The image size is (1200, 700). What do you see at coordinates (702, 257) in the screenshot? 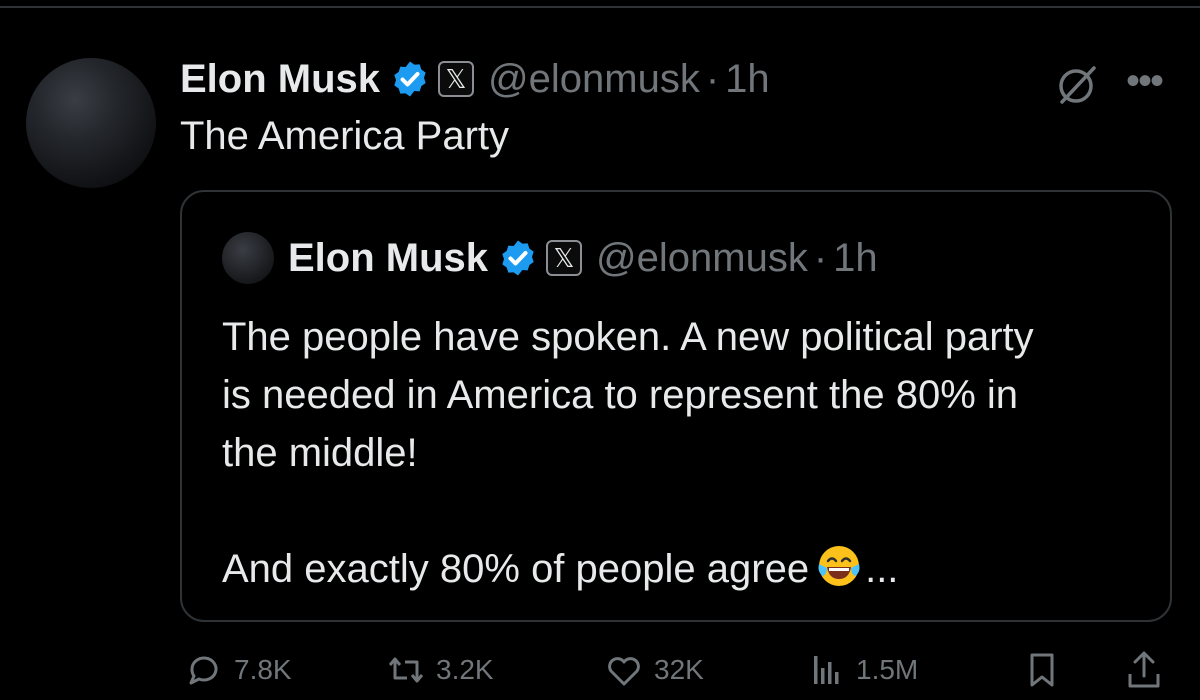
I see `quoted-handle: @elonmusk` at bounding box center [702, 257].